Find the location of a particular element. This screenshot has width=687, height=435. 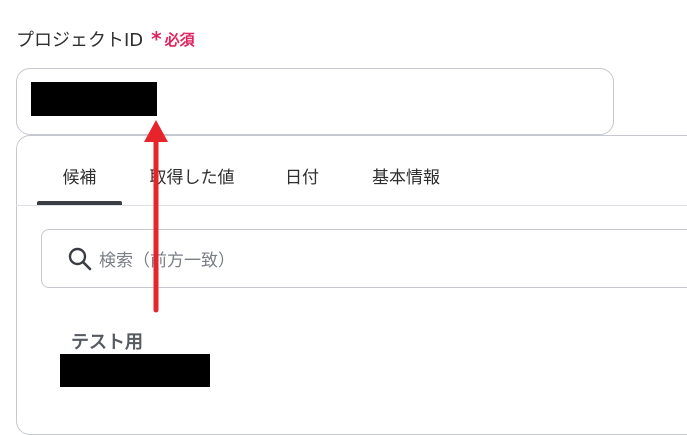

annotation-arrow-icon is located at coordinates (156, 216).